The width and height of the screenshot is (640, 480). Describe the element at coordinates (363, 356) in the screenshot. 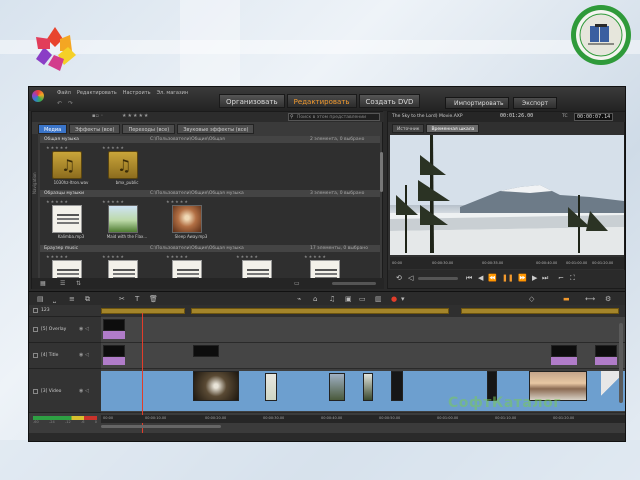

I see `track-lane-title` at that location.